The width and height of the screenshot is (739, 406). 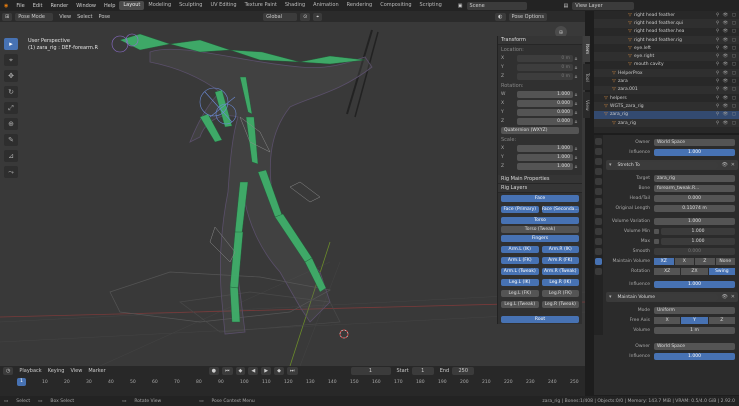 What do you see at coordinates (545, 94) in the screenshot?
I see `rotation-w-field: 1.000` at bounding box center [545, 94].